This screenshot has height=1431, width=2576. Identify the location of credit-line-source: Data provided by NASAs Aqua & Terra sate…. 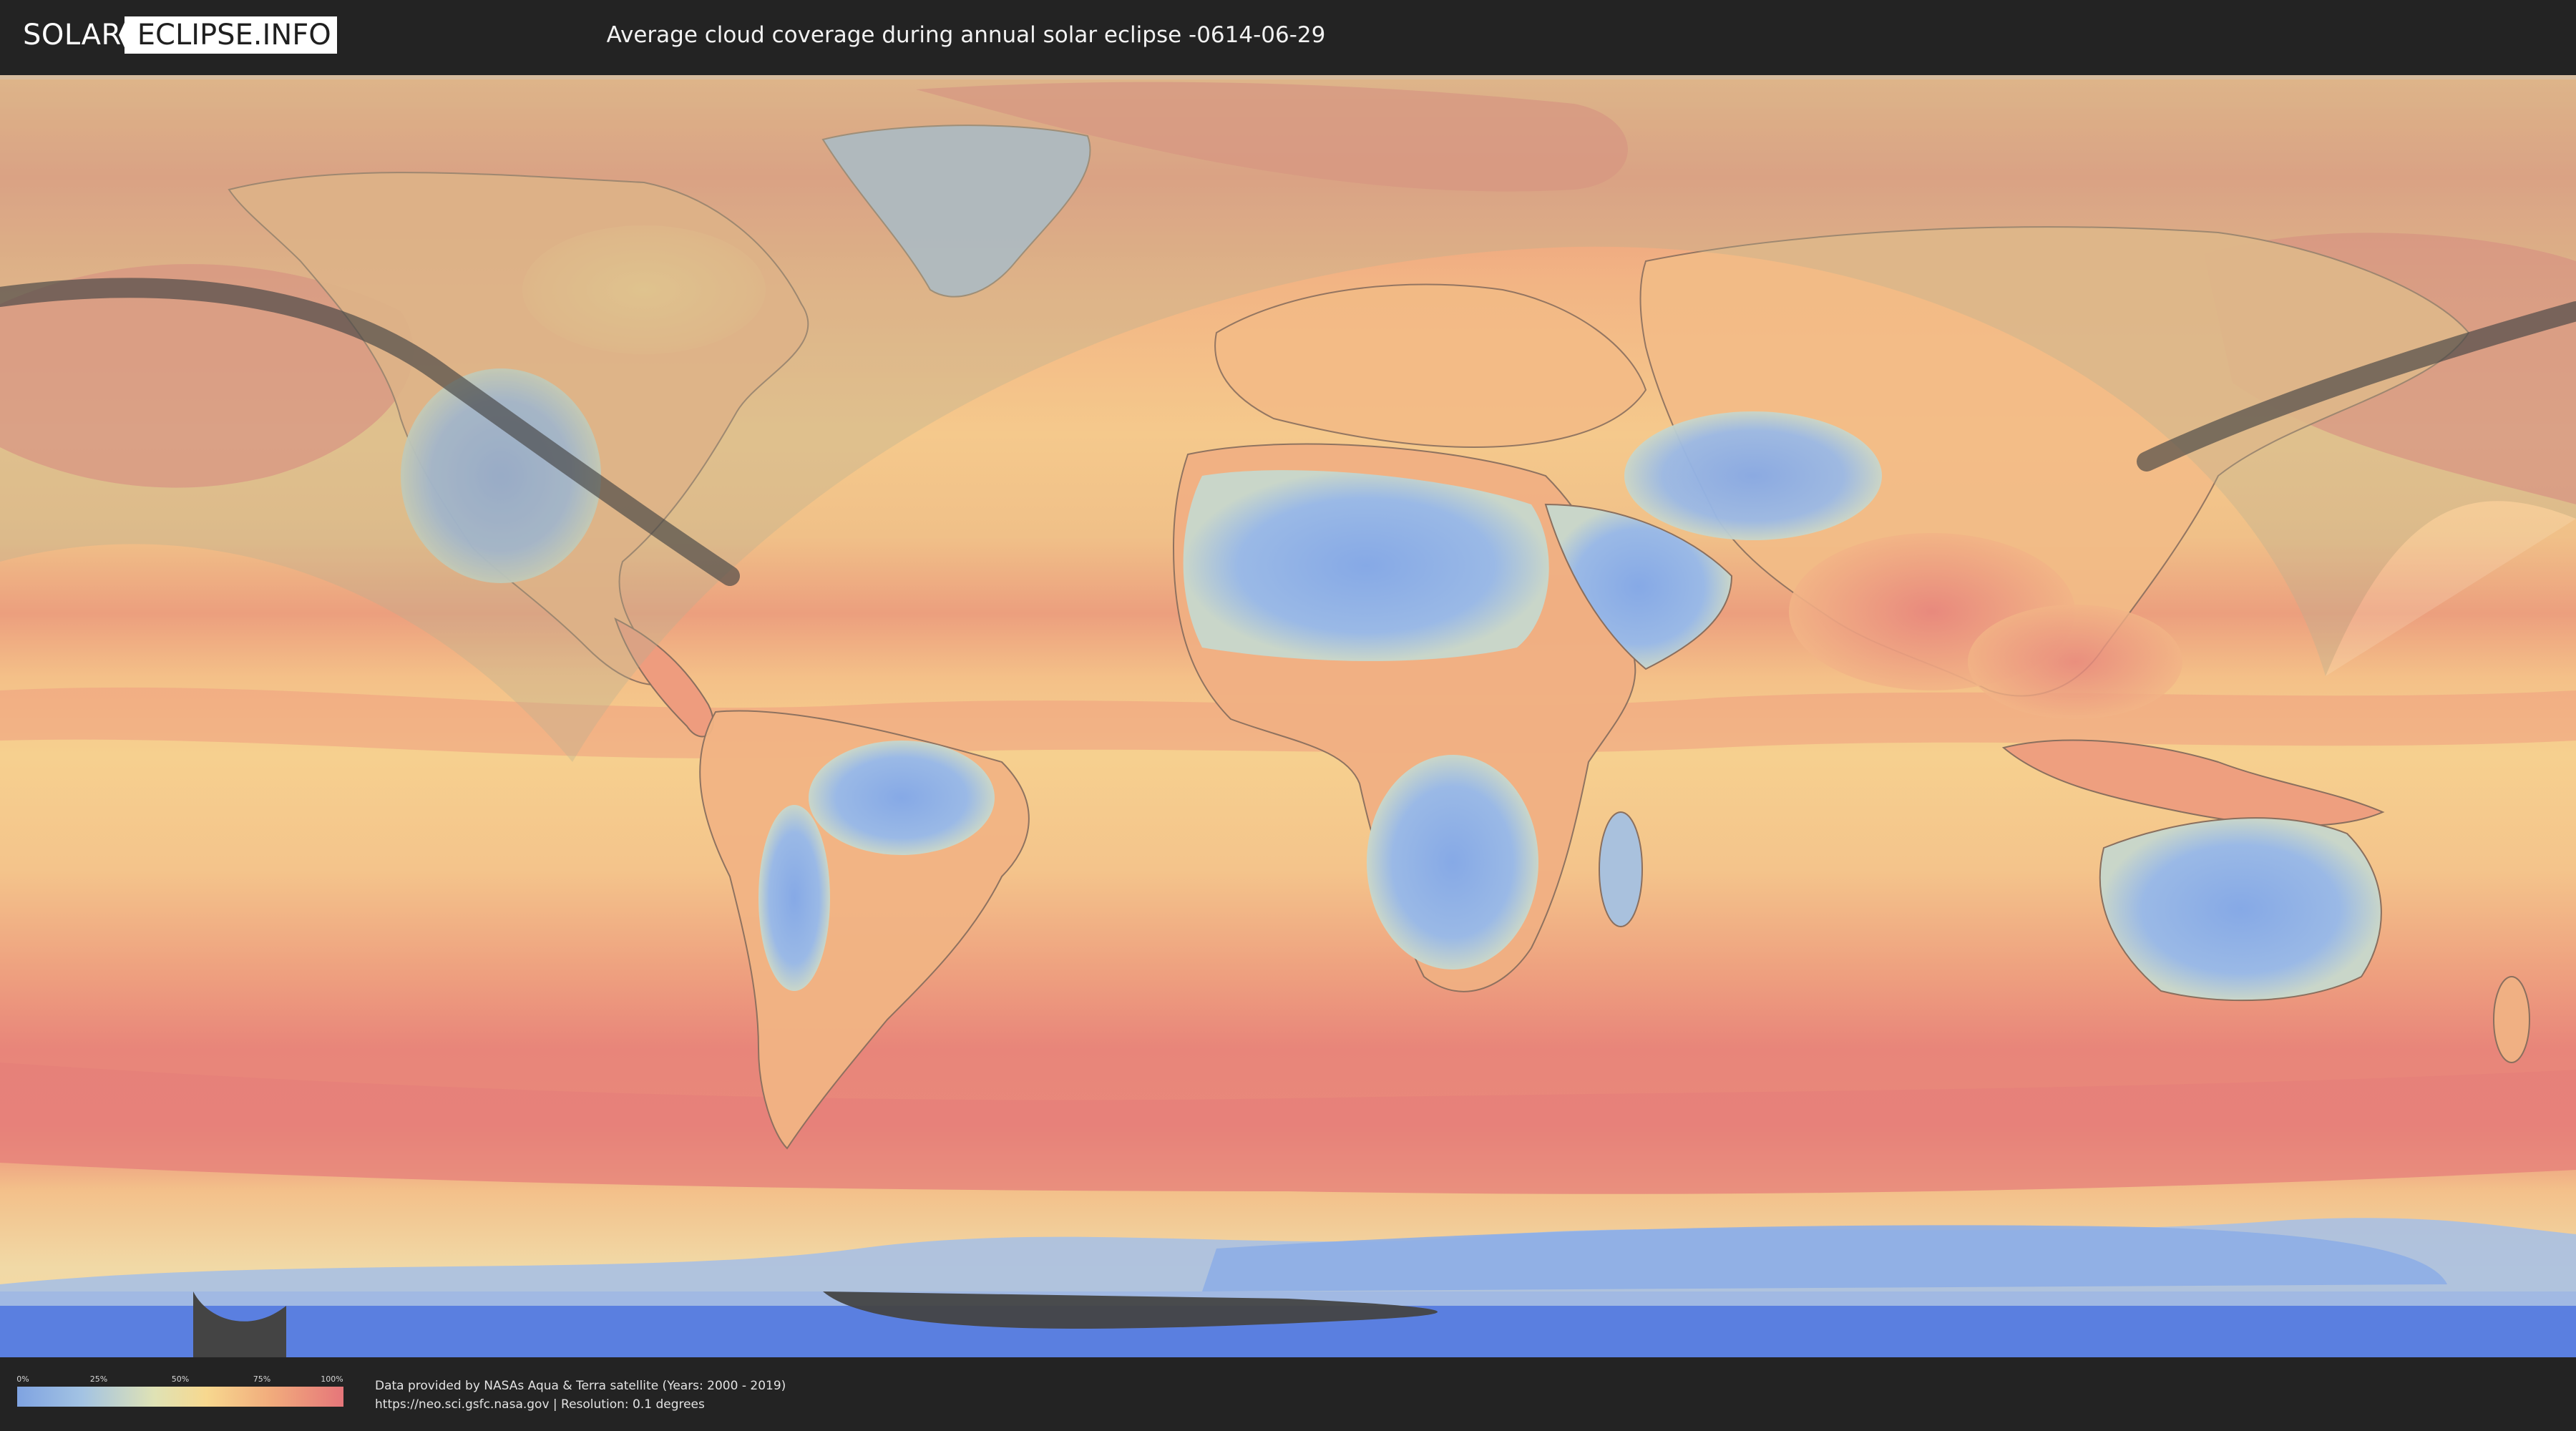
(580, 1386).